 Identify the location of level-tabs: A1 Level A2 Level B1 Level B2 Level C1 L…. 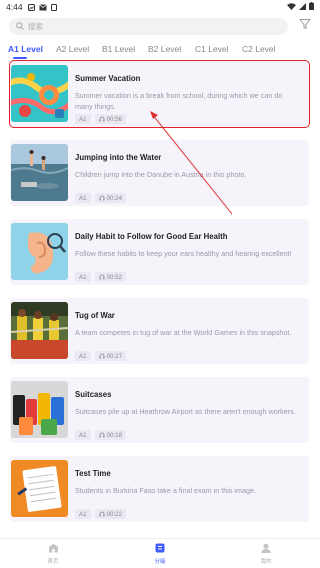
(160, 50).